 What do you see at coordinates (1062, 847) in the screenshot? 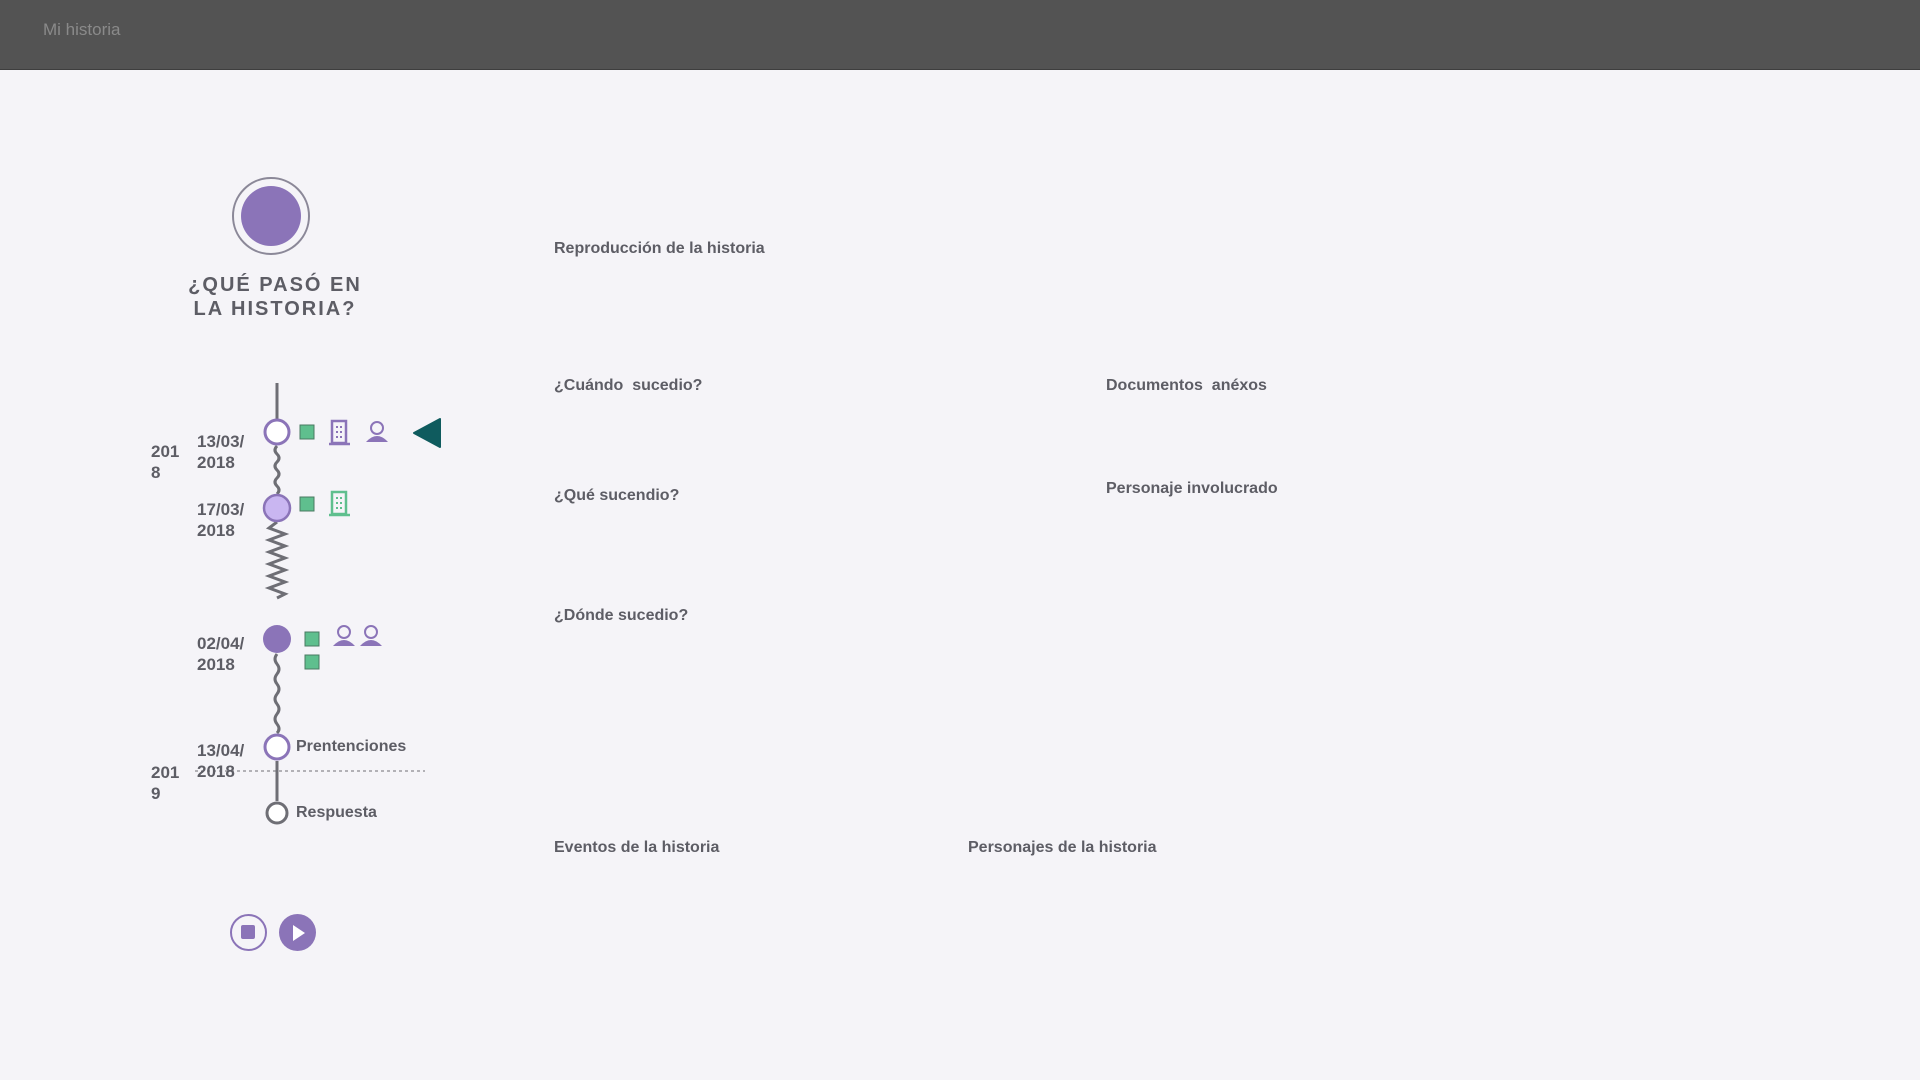
I see `characters-label: Personajes de la historia` at bounding box center [1062, 847].